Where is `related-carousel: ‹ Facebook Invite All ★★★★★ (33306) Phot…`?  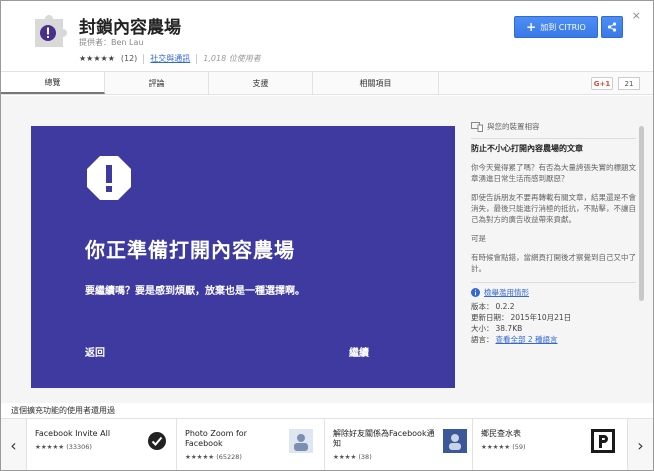
related-carousel: ‹ Facebook Invite All ★★★★★ (33306) Phot… is located at coordinates (327, 444).